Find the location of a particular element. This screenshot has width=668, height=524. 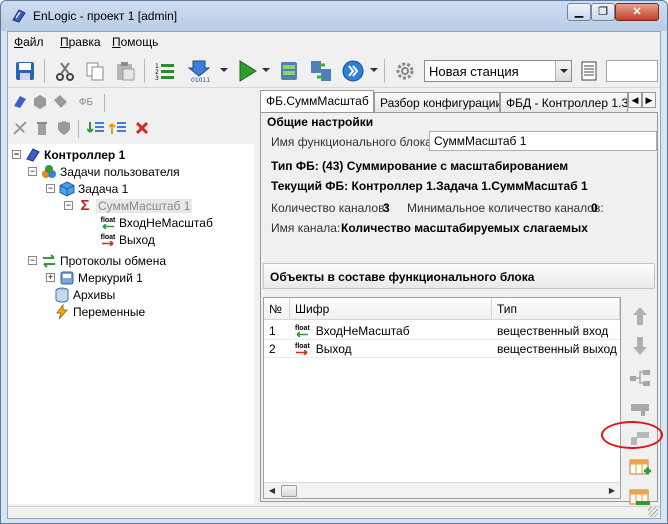

tab-fbd: ФБД - Контроллер 1.Зада is located at coordinates (564, 102).